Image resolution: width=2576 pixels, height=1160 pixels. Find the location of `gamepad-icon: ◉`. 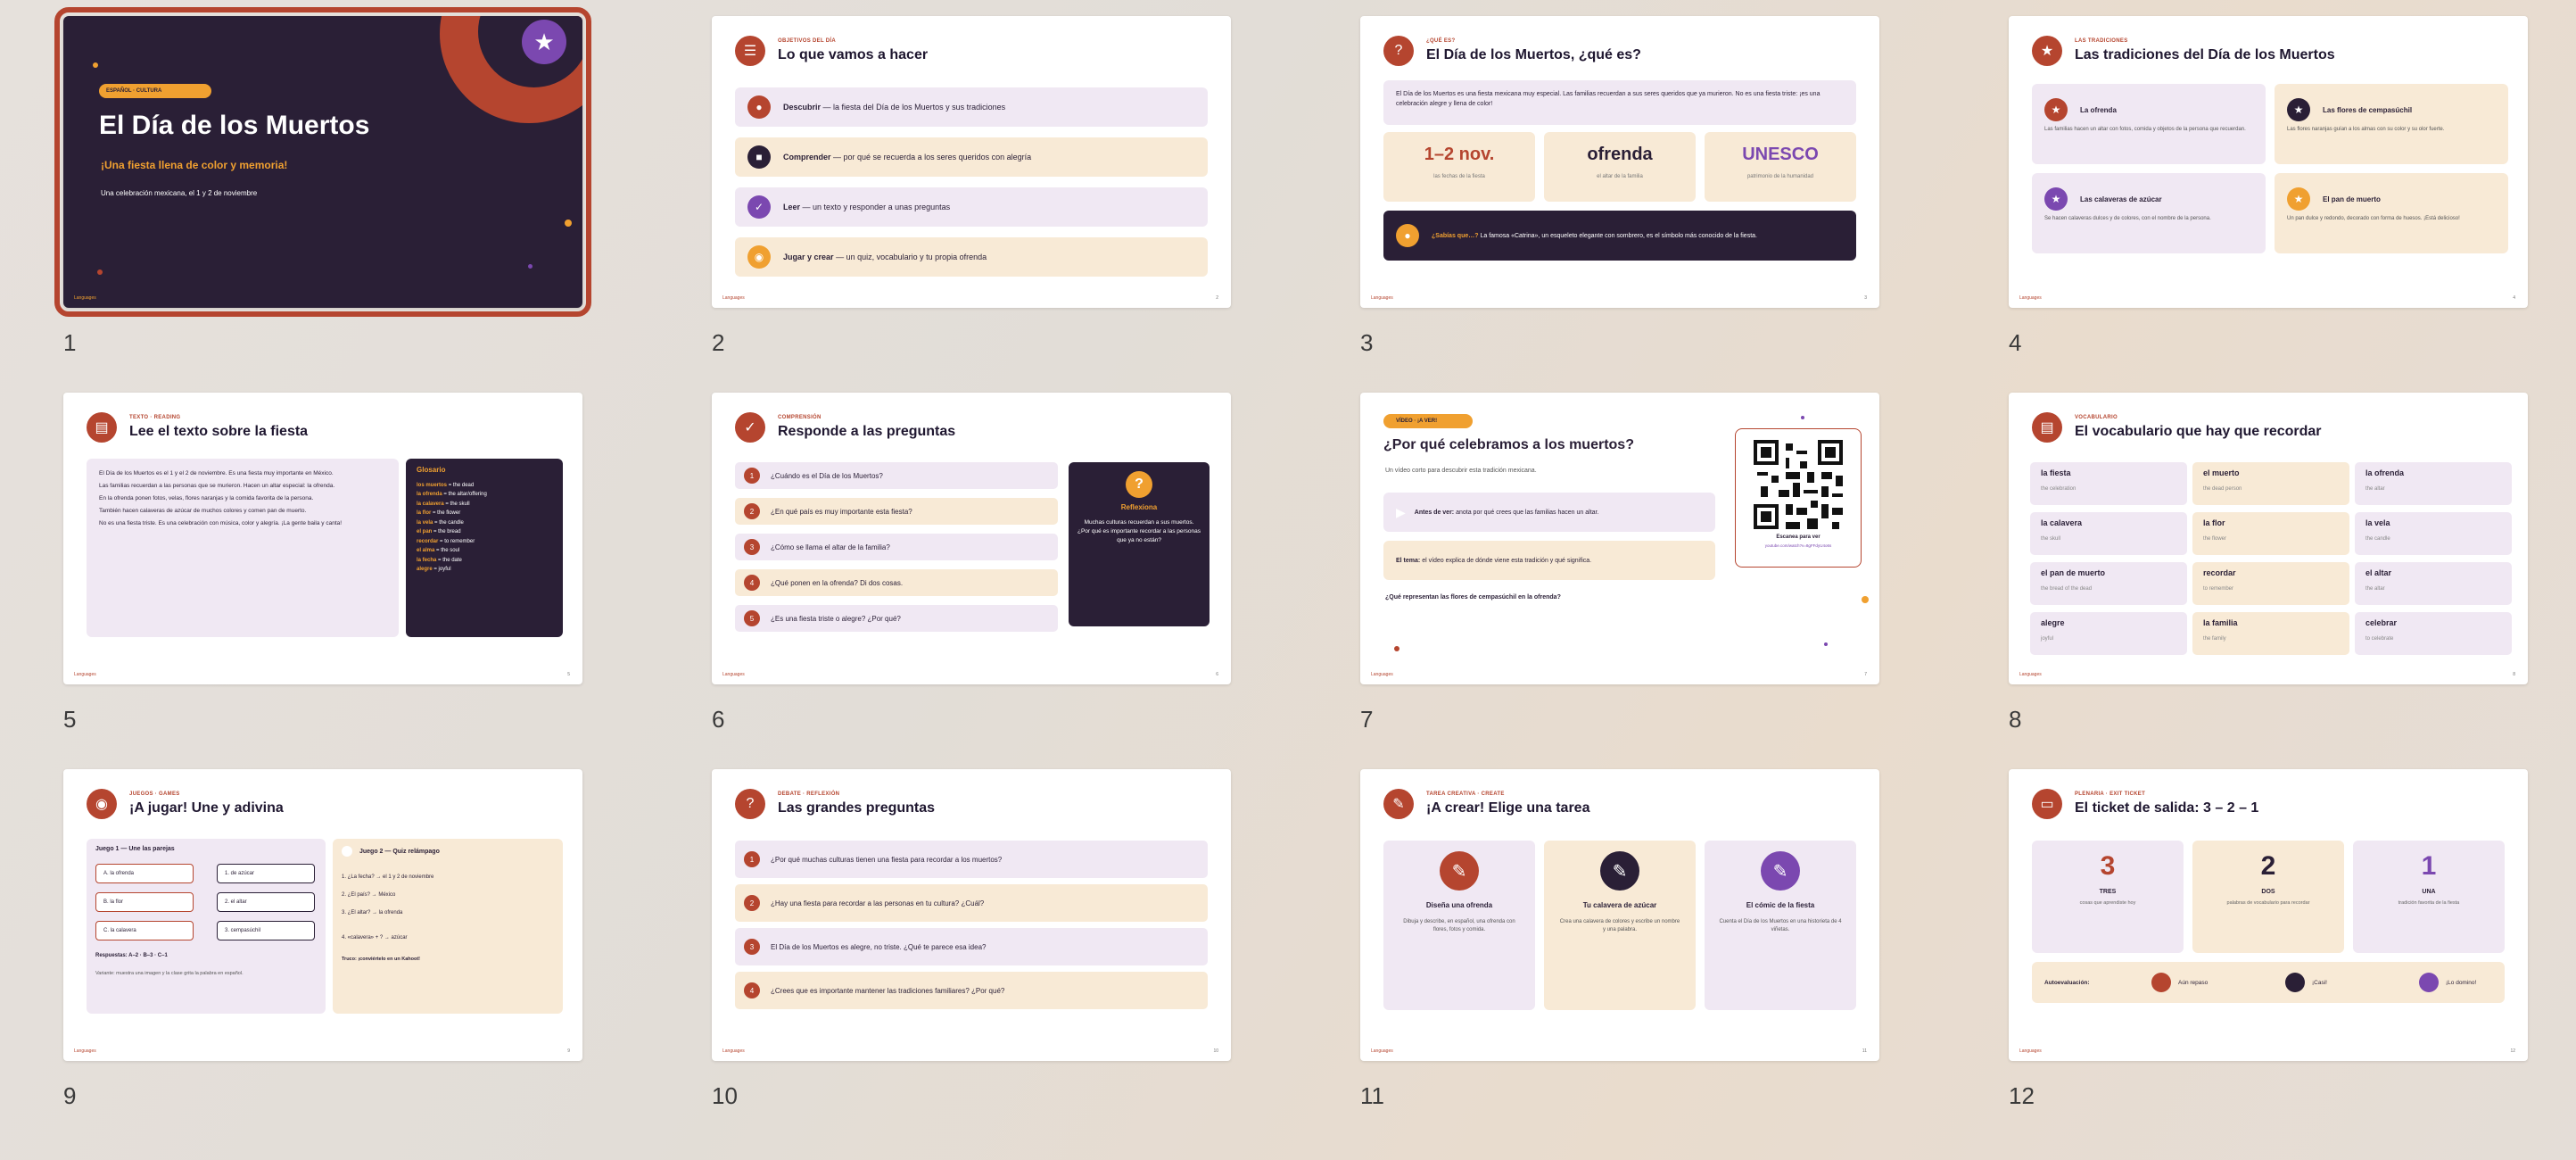

gamepad-icon: ◉ is located at coordinates (759, 257).